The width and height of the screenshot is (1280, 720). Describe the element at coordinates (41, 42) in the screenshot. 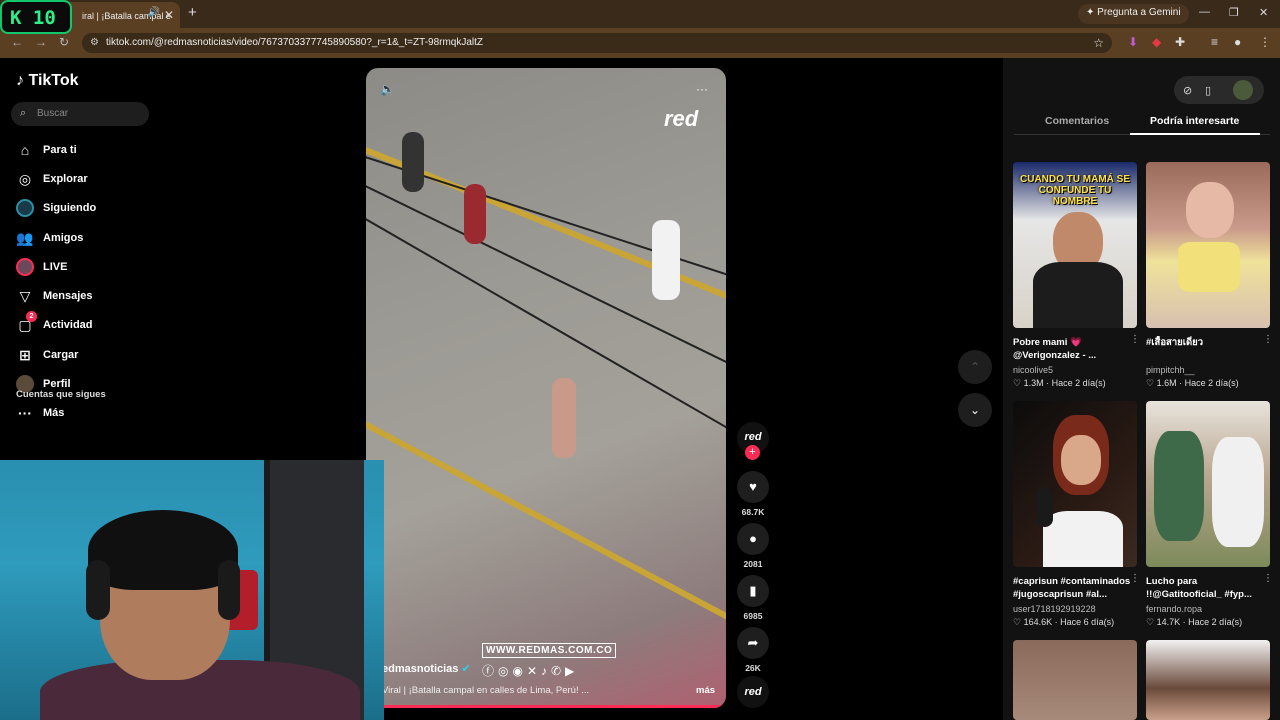

I see `forward-icon: →` at that location.